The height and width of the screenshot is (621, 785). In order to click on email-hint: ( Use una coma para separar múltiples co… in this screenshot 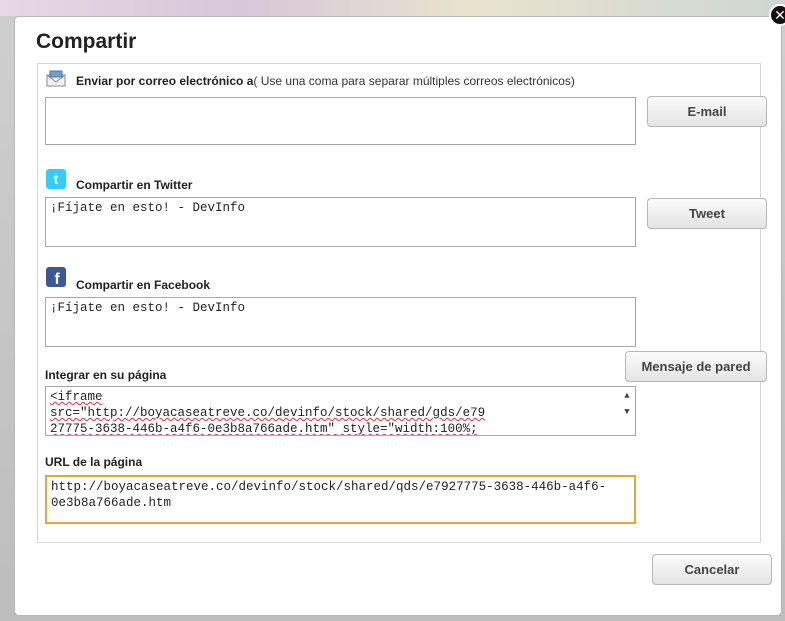, I will do `click(414, 81)`.